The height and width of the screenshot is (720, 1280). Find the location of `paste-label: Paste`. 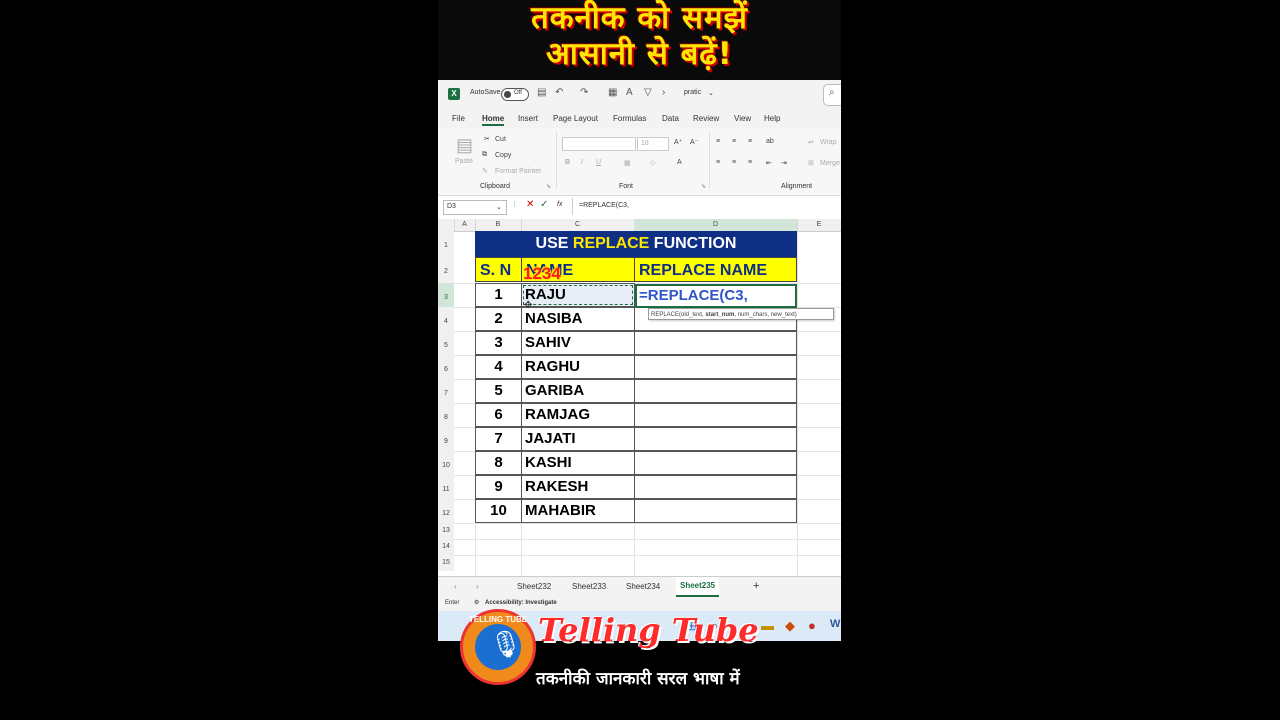

paste-label: Paste is located at coordinates (464, 161).